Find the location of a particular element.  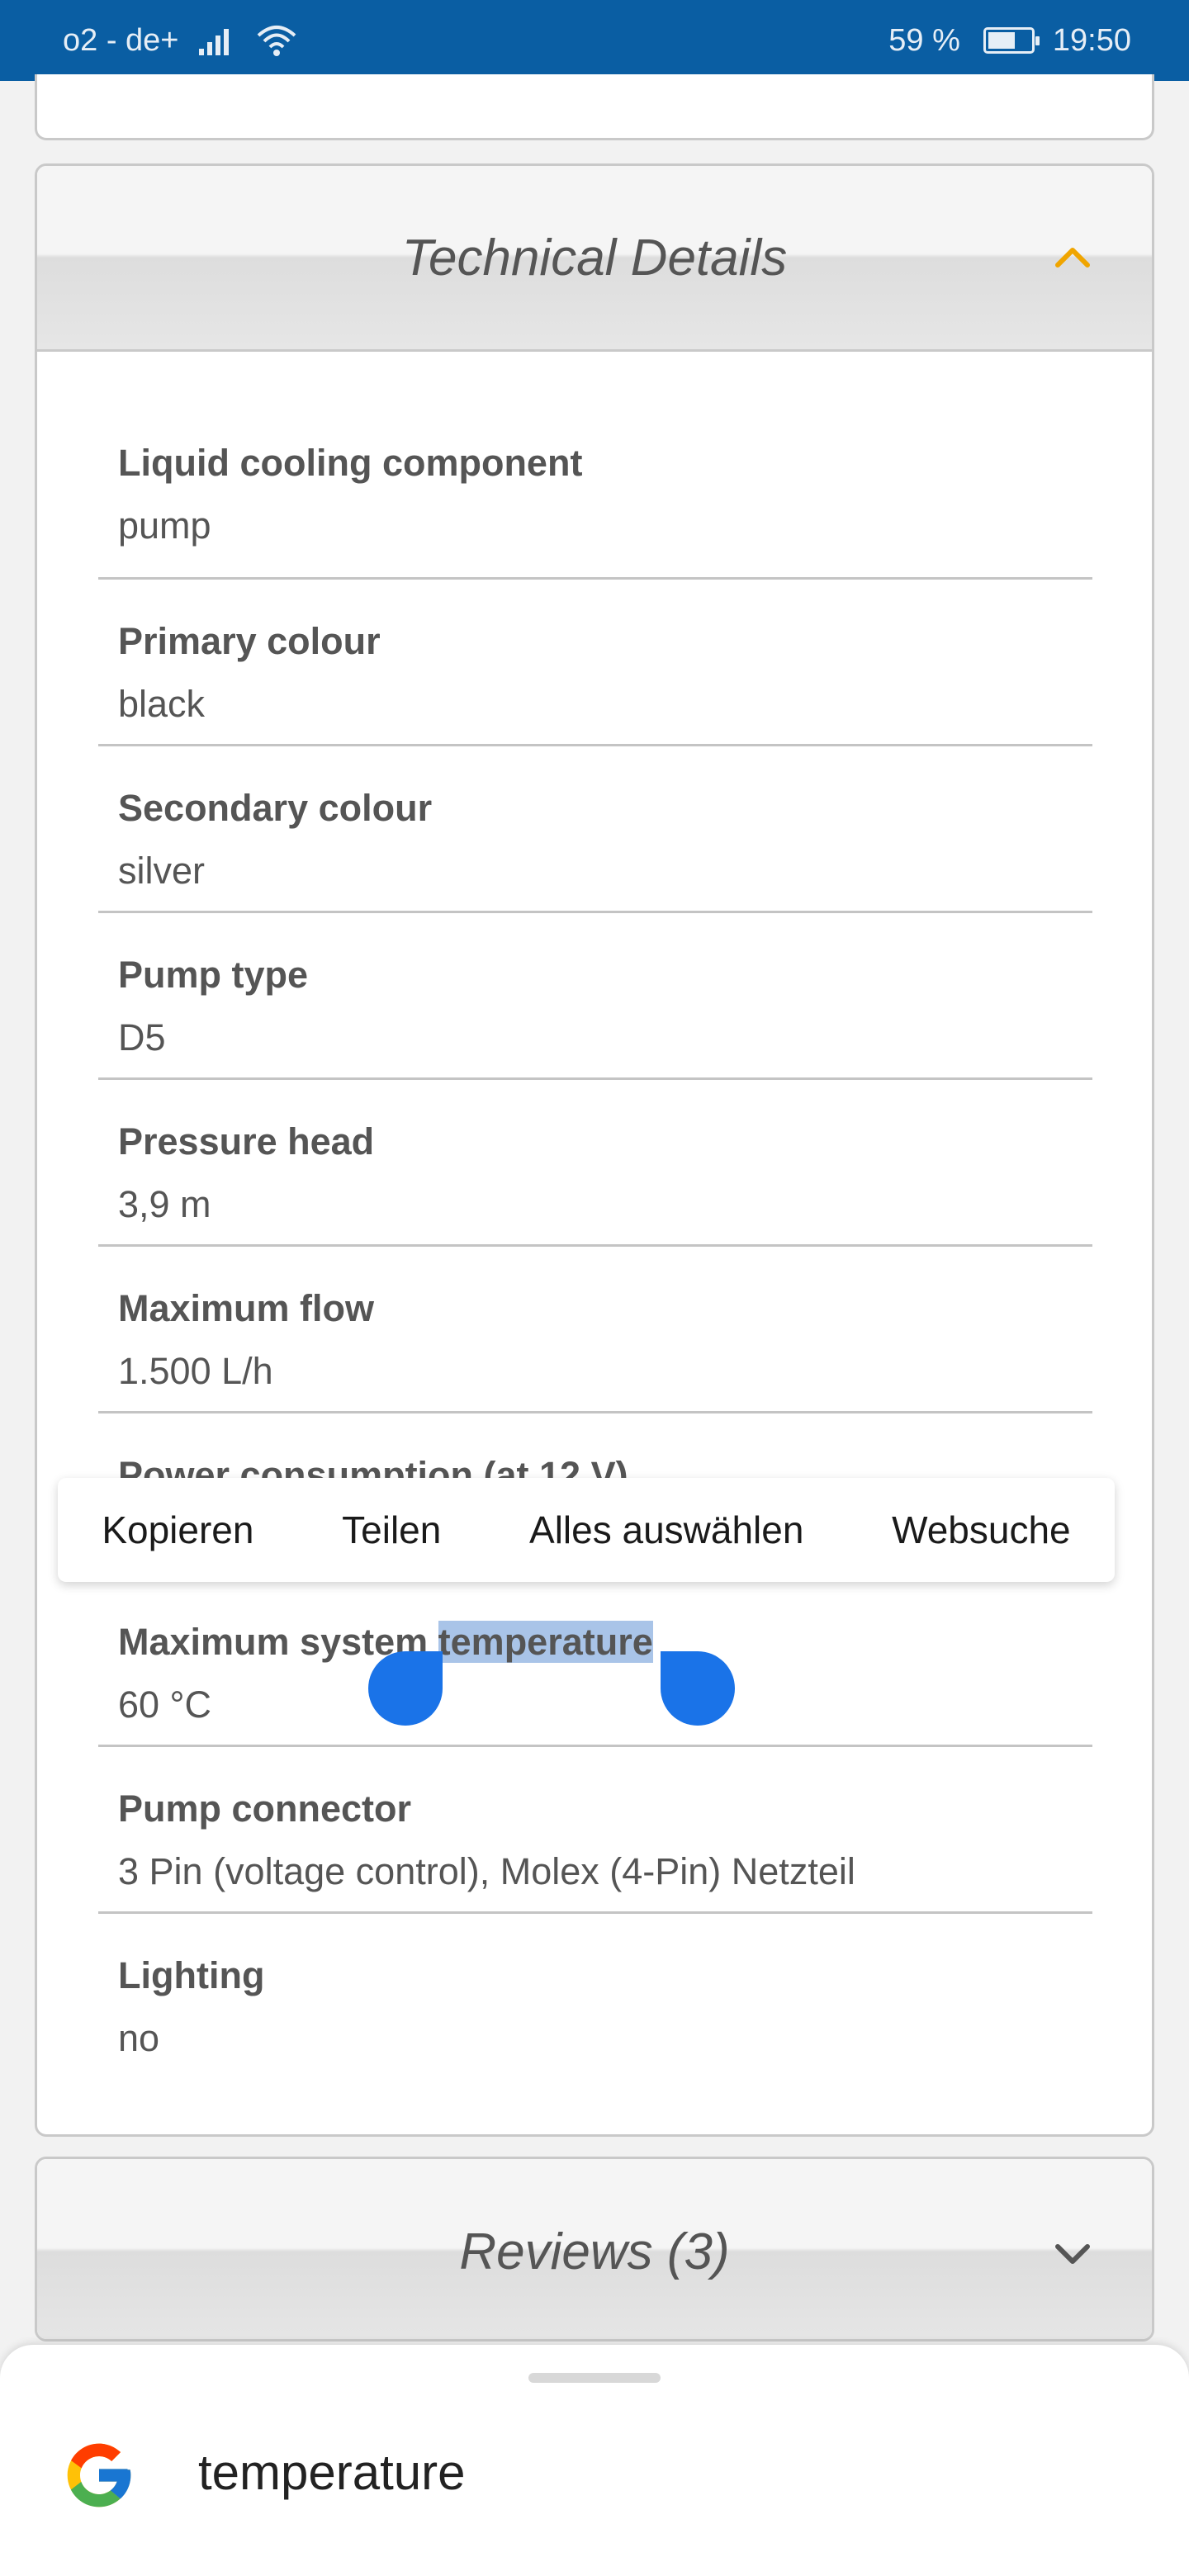

spec-label: Lighting is located at coordinates (191, 1975).